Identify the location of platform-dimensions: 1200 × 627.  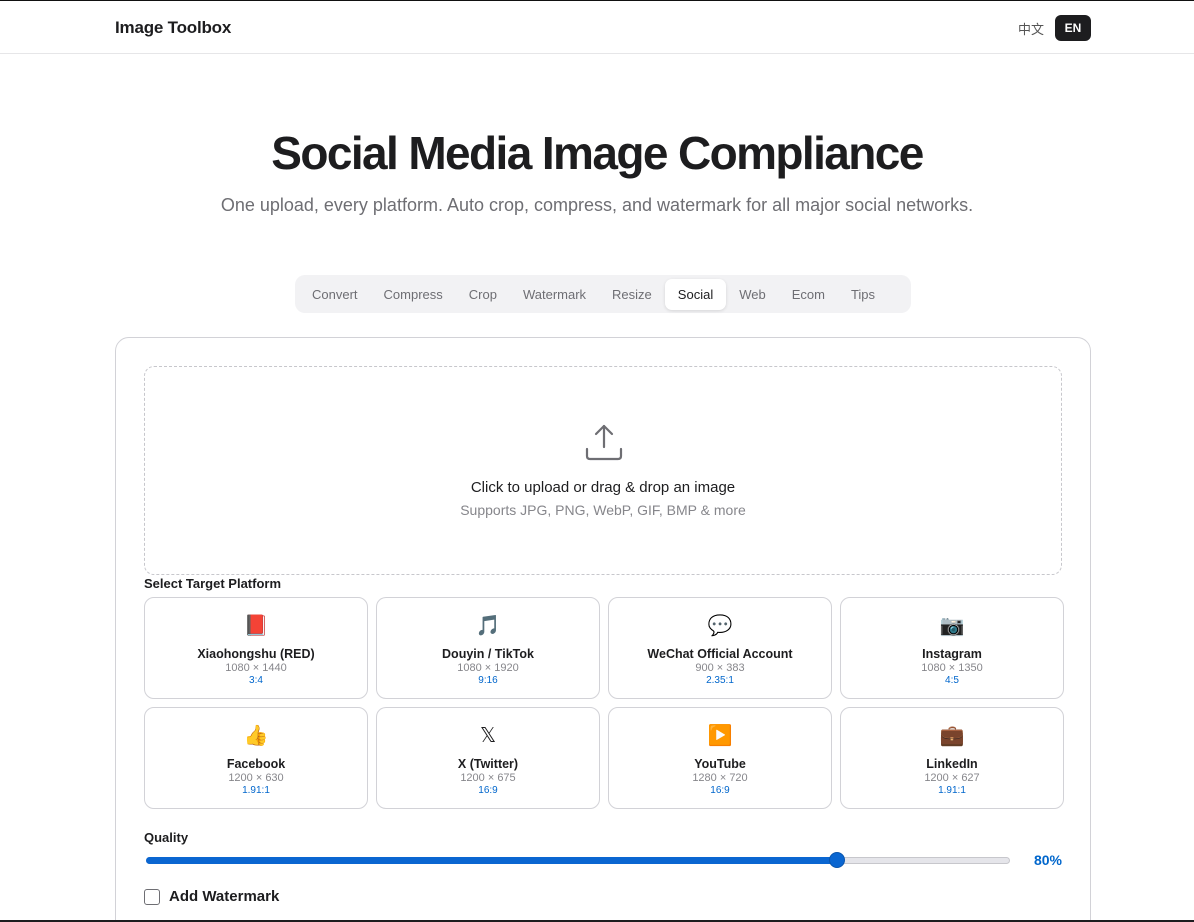
(952, 778).